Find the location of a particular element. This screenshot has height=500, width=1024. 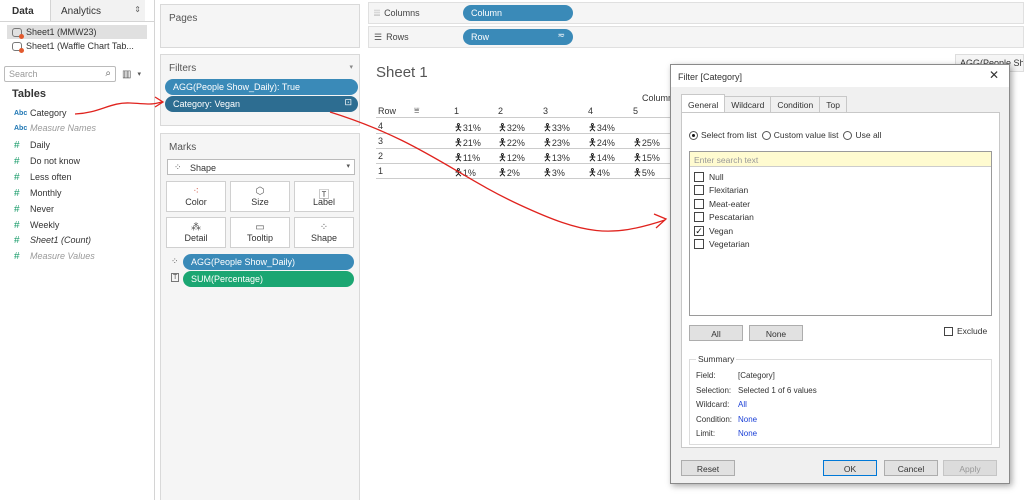

select-none-button: None is located at coordinates (776, 333).